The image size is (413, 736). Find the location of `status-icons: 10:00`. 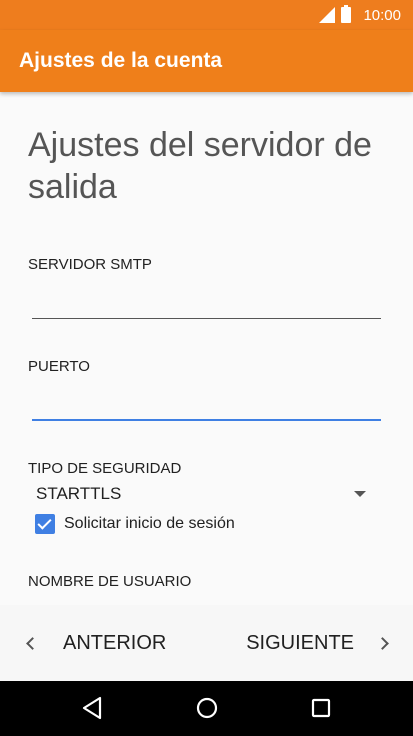

status-icons: 10:00 is located at coordinates (366, 15).